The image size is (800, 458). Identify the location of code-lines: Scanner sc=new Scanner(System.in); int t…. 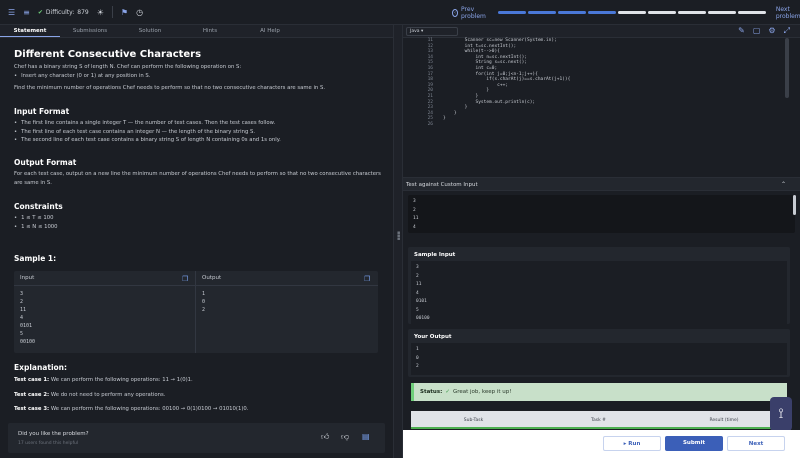
(506, 83).